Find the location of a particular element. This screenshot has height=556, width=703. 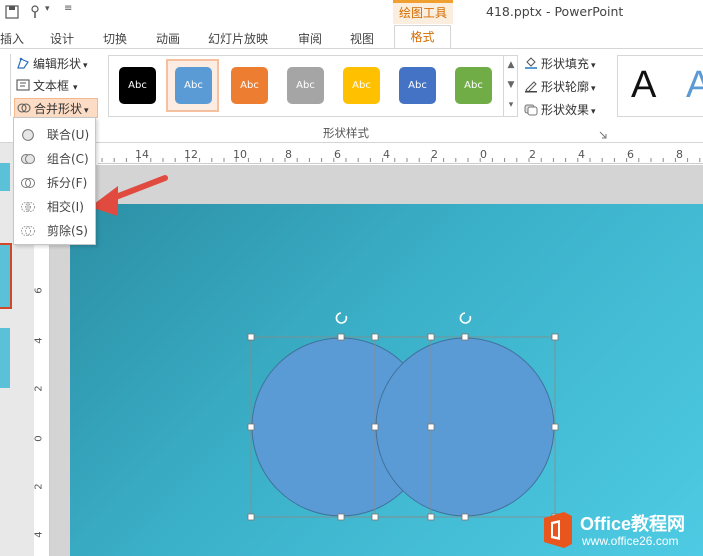

circle-shape-right is located at coordinates (465, 427).